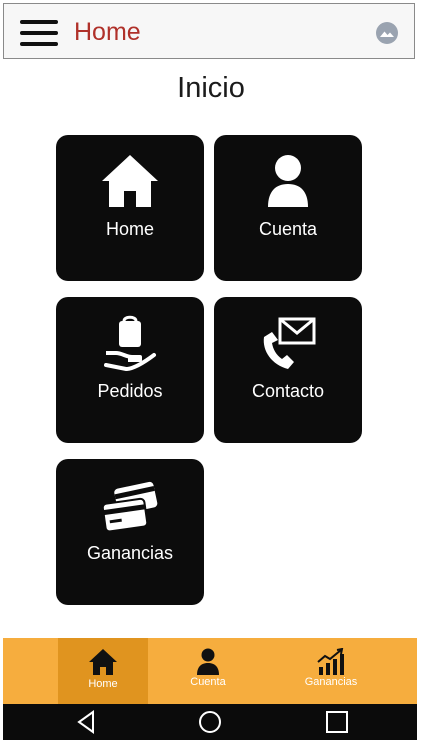 The image size is (422, 745). Describe the element at coordinates (387, 33) in the screenshot. I see `user-avatar-icon` at that location.